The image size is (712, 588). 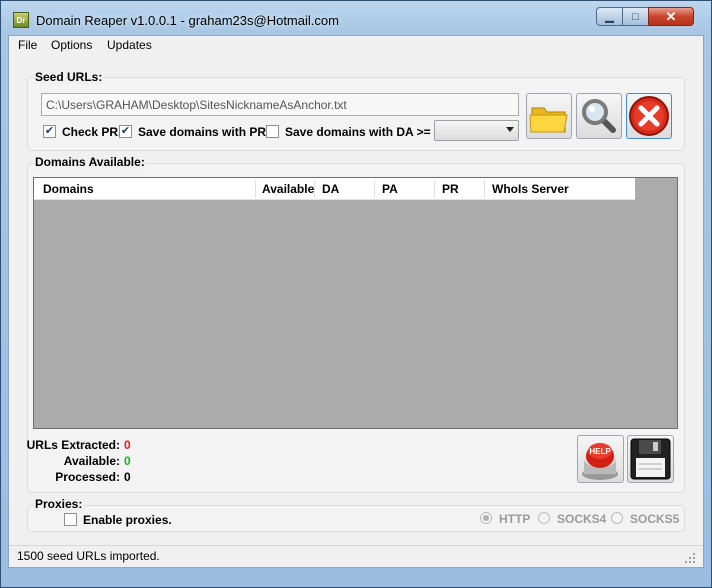 What do you see at coordinates (358, 132) in the screenshot?
I see `save-da-label: Save domains with DA >=` at bounding box center [358, 132].